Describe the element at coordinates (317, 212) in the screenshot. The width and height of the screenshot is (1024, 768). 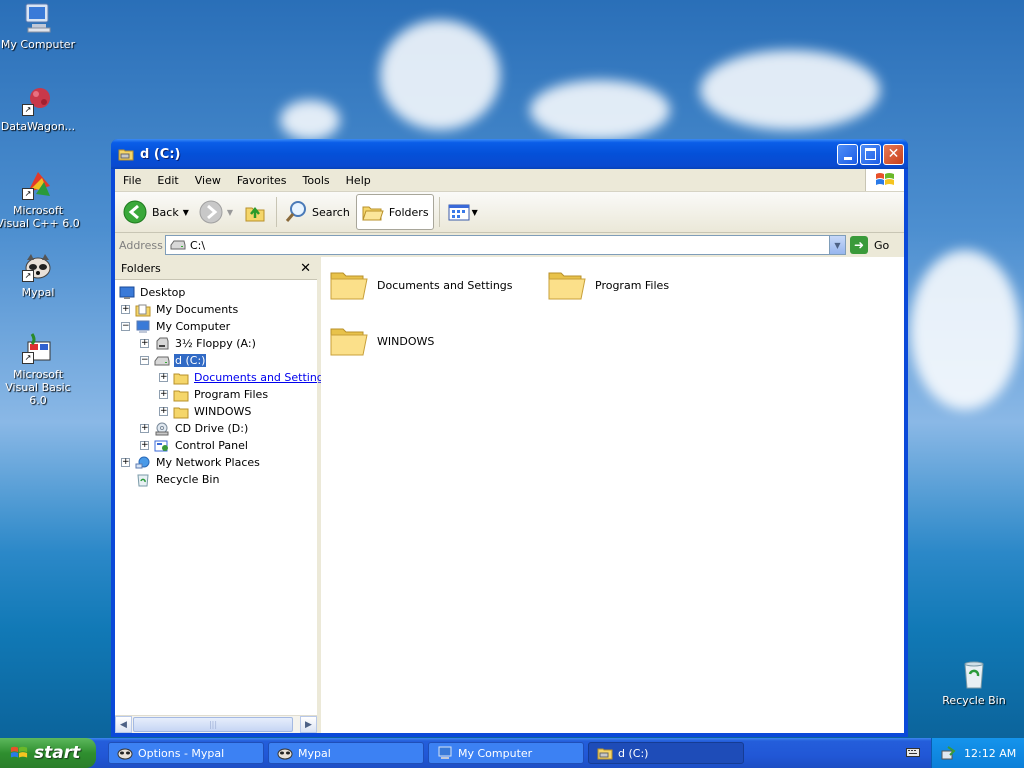
I see `search-button: Search` at that location.